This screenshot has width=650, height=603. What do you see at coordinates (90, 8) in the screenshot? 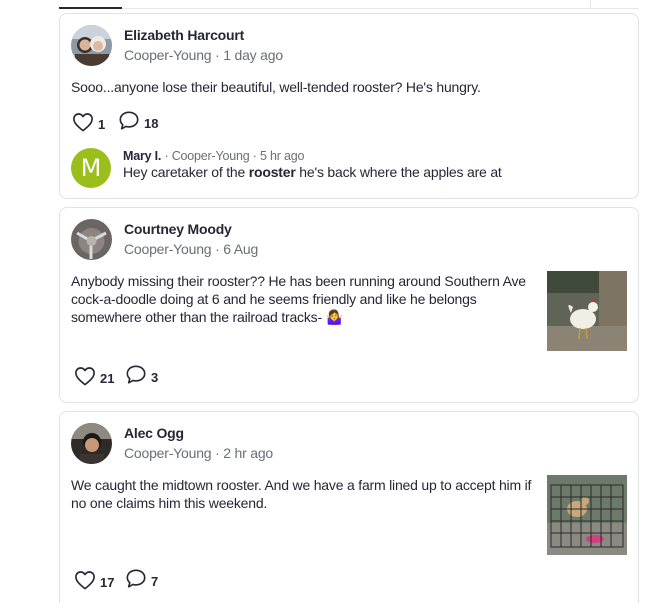
I see `active-tab-indicator` at bounding box center [90, 8].